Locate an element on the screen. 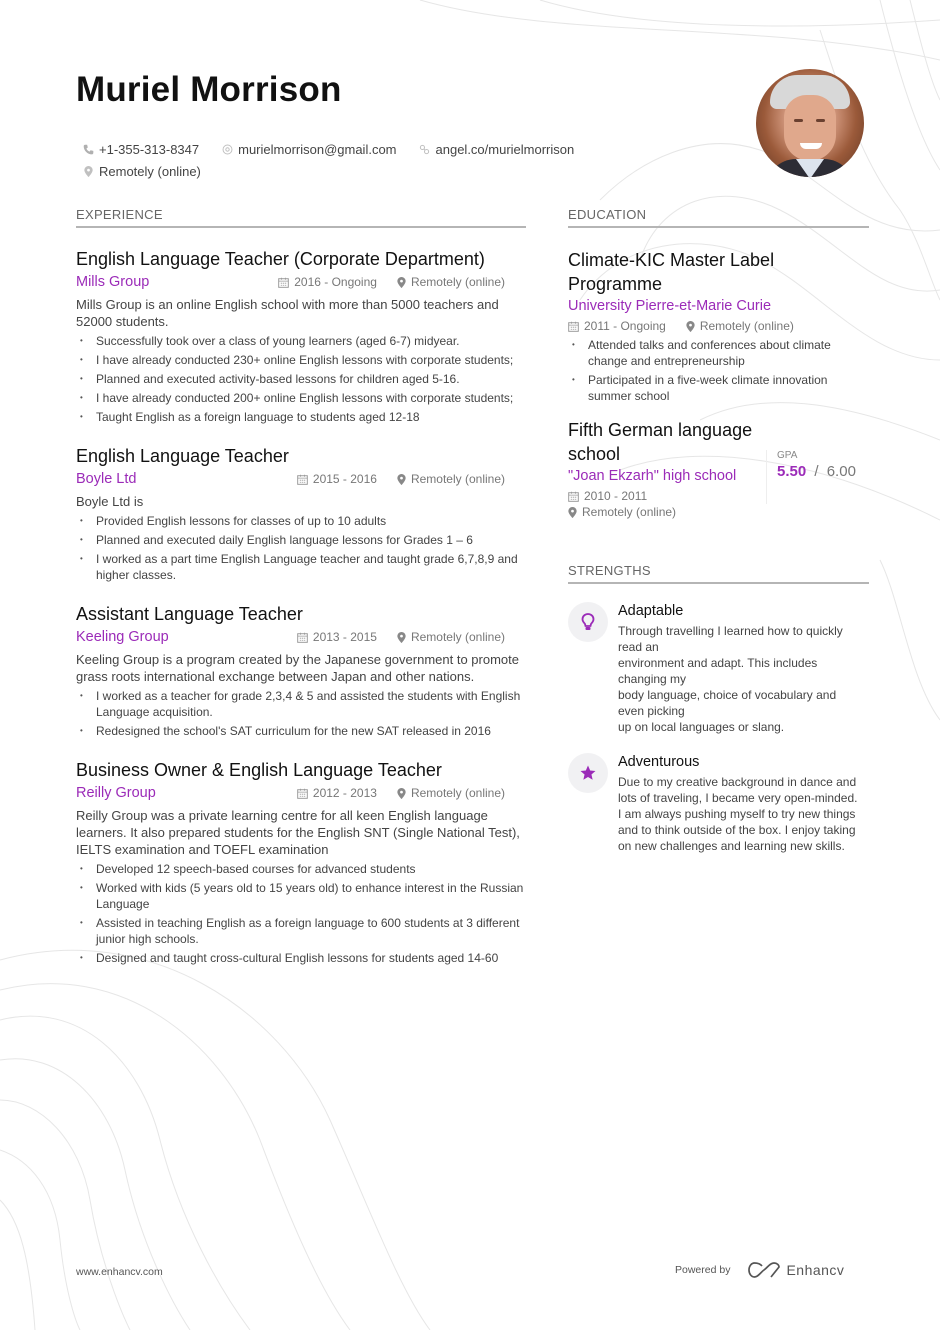 The height and width of the screenshot is (1330, 940). job-dates: 2015 - 2016 is located at coordinates (344, 479).